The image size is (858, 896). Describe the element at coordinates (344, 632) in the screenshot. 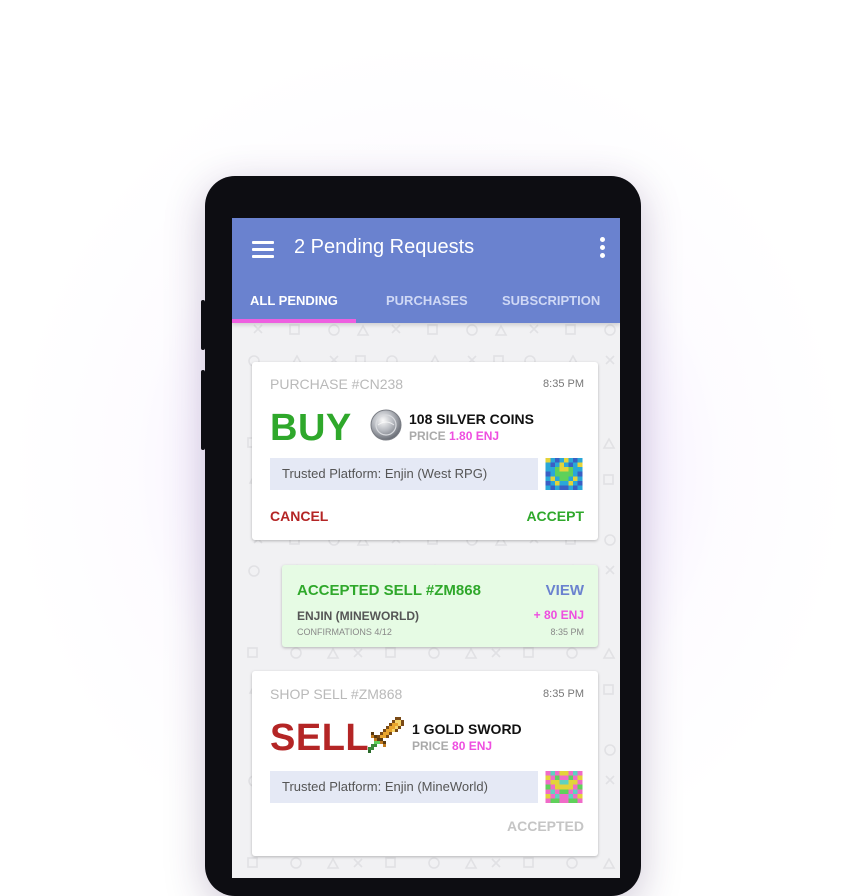

I see `confirmations-count: CONFIRMATIONS 4/12` at that location.